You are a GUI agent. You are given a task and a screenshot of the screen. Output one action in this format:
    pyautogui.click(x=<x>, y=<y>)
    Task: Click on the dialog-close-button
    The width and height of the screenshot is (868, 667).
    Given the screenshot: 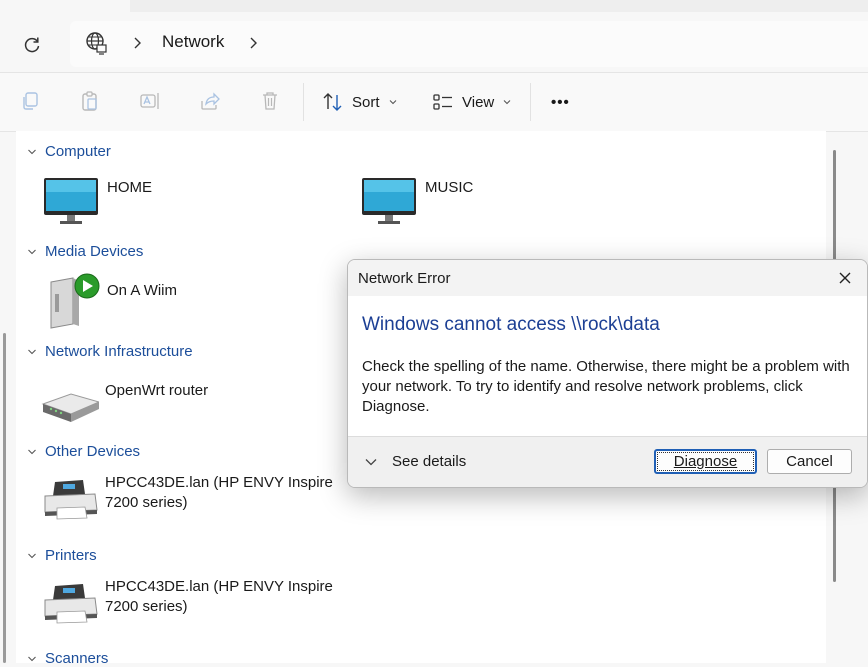 What is the action you would take?
    pyautogui.click(x=845, y=278)
    